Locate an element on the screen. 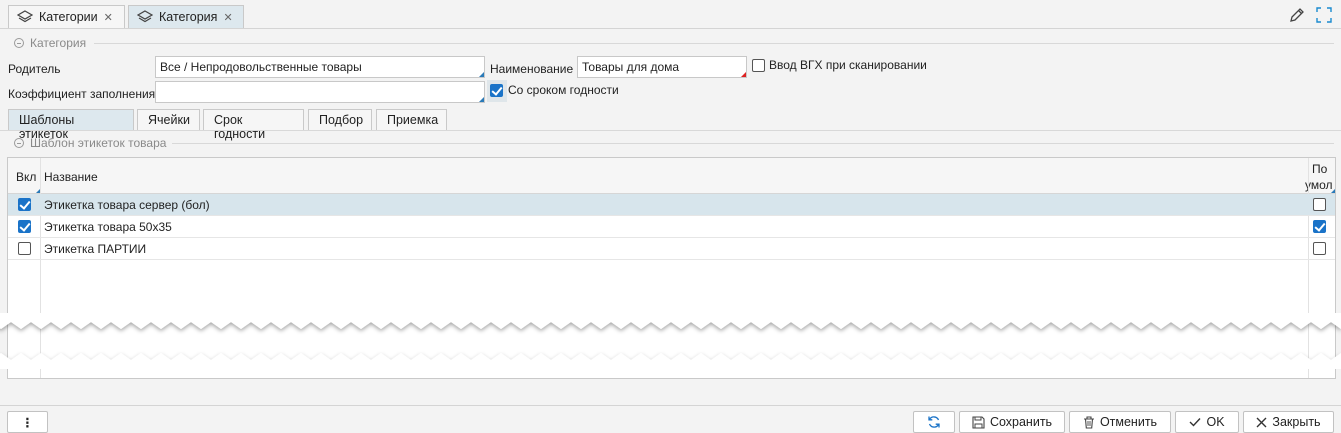 Image resolution: width=1341 pixels, height=433 pixels. action-bar: ⋮ Сохранить Отменить OK Закрыть is located at coordinates (670, 419).